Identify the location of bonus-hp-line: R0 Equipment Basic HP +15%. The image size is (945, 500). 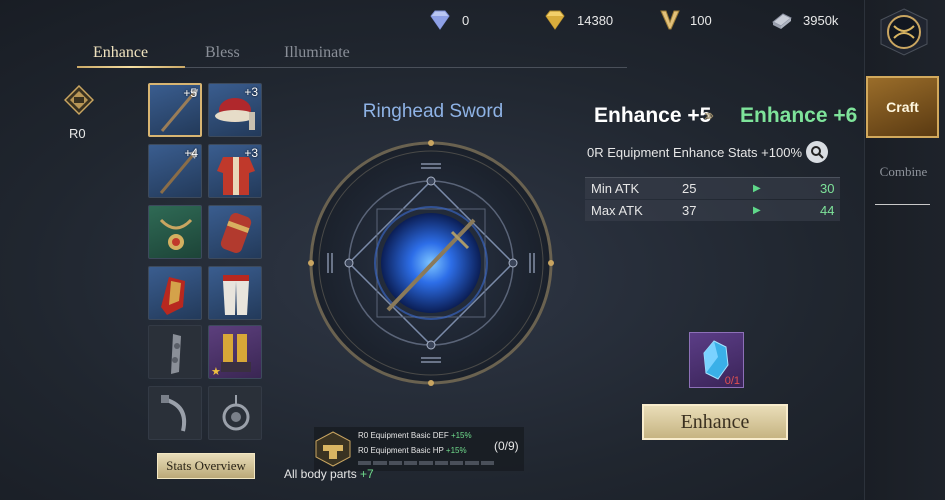
(412, 450).